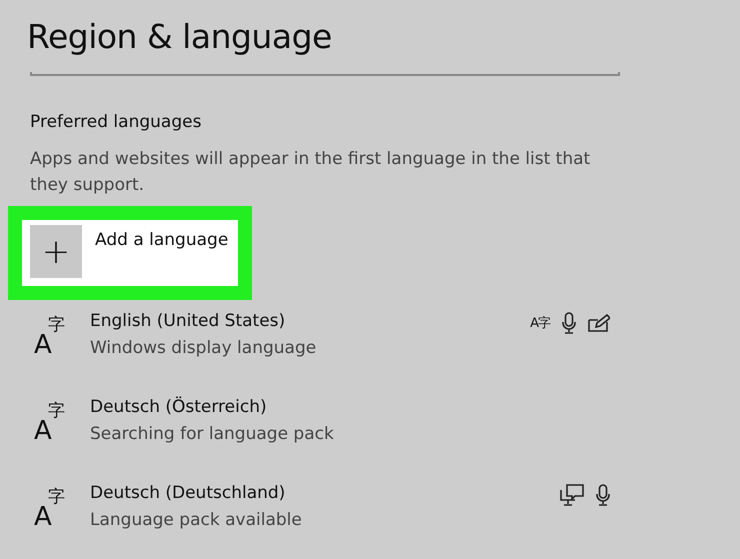 The image size is (740, 559). Describe the element at coordinates (180, 37) in the screenshot. I see `page-title: Region & language` at that location.